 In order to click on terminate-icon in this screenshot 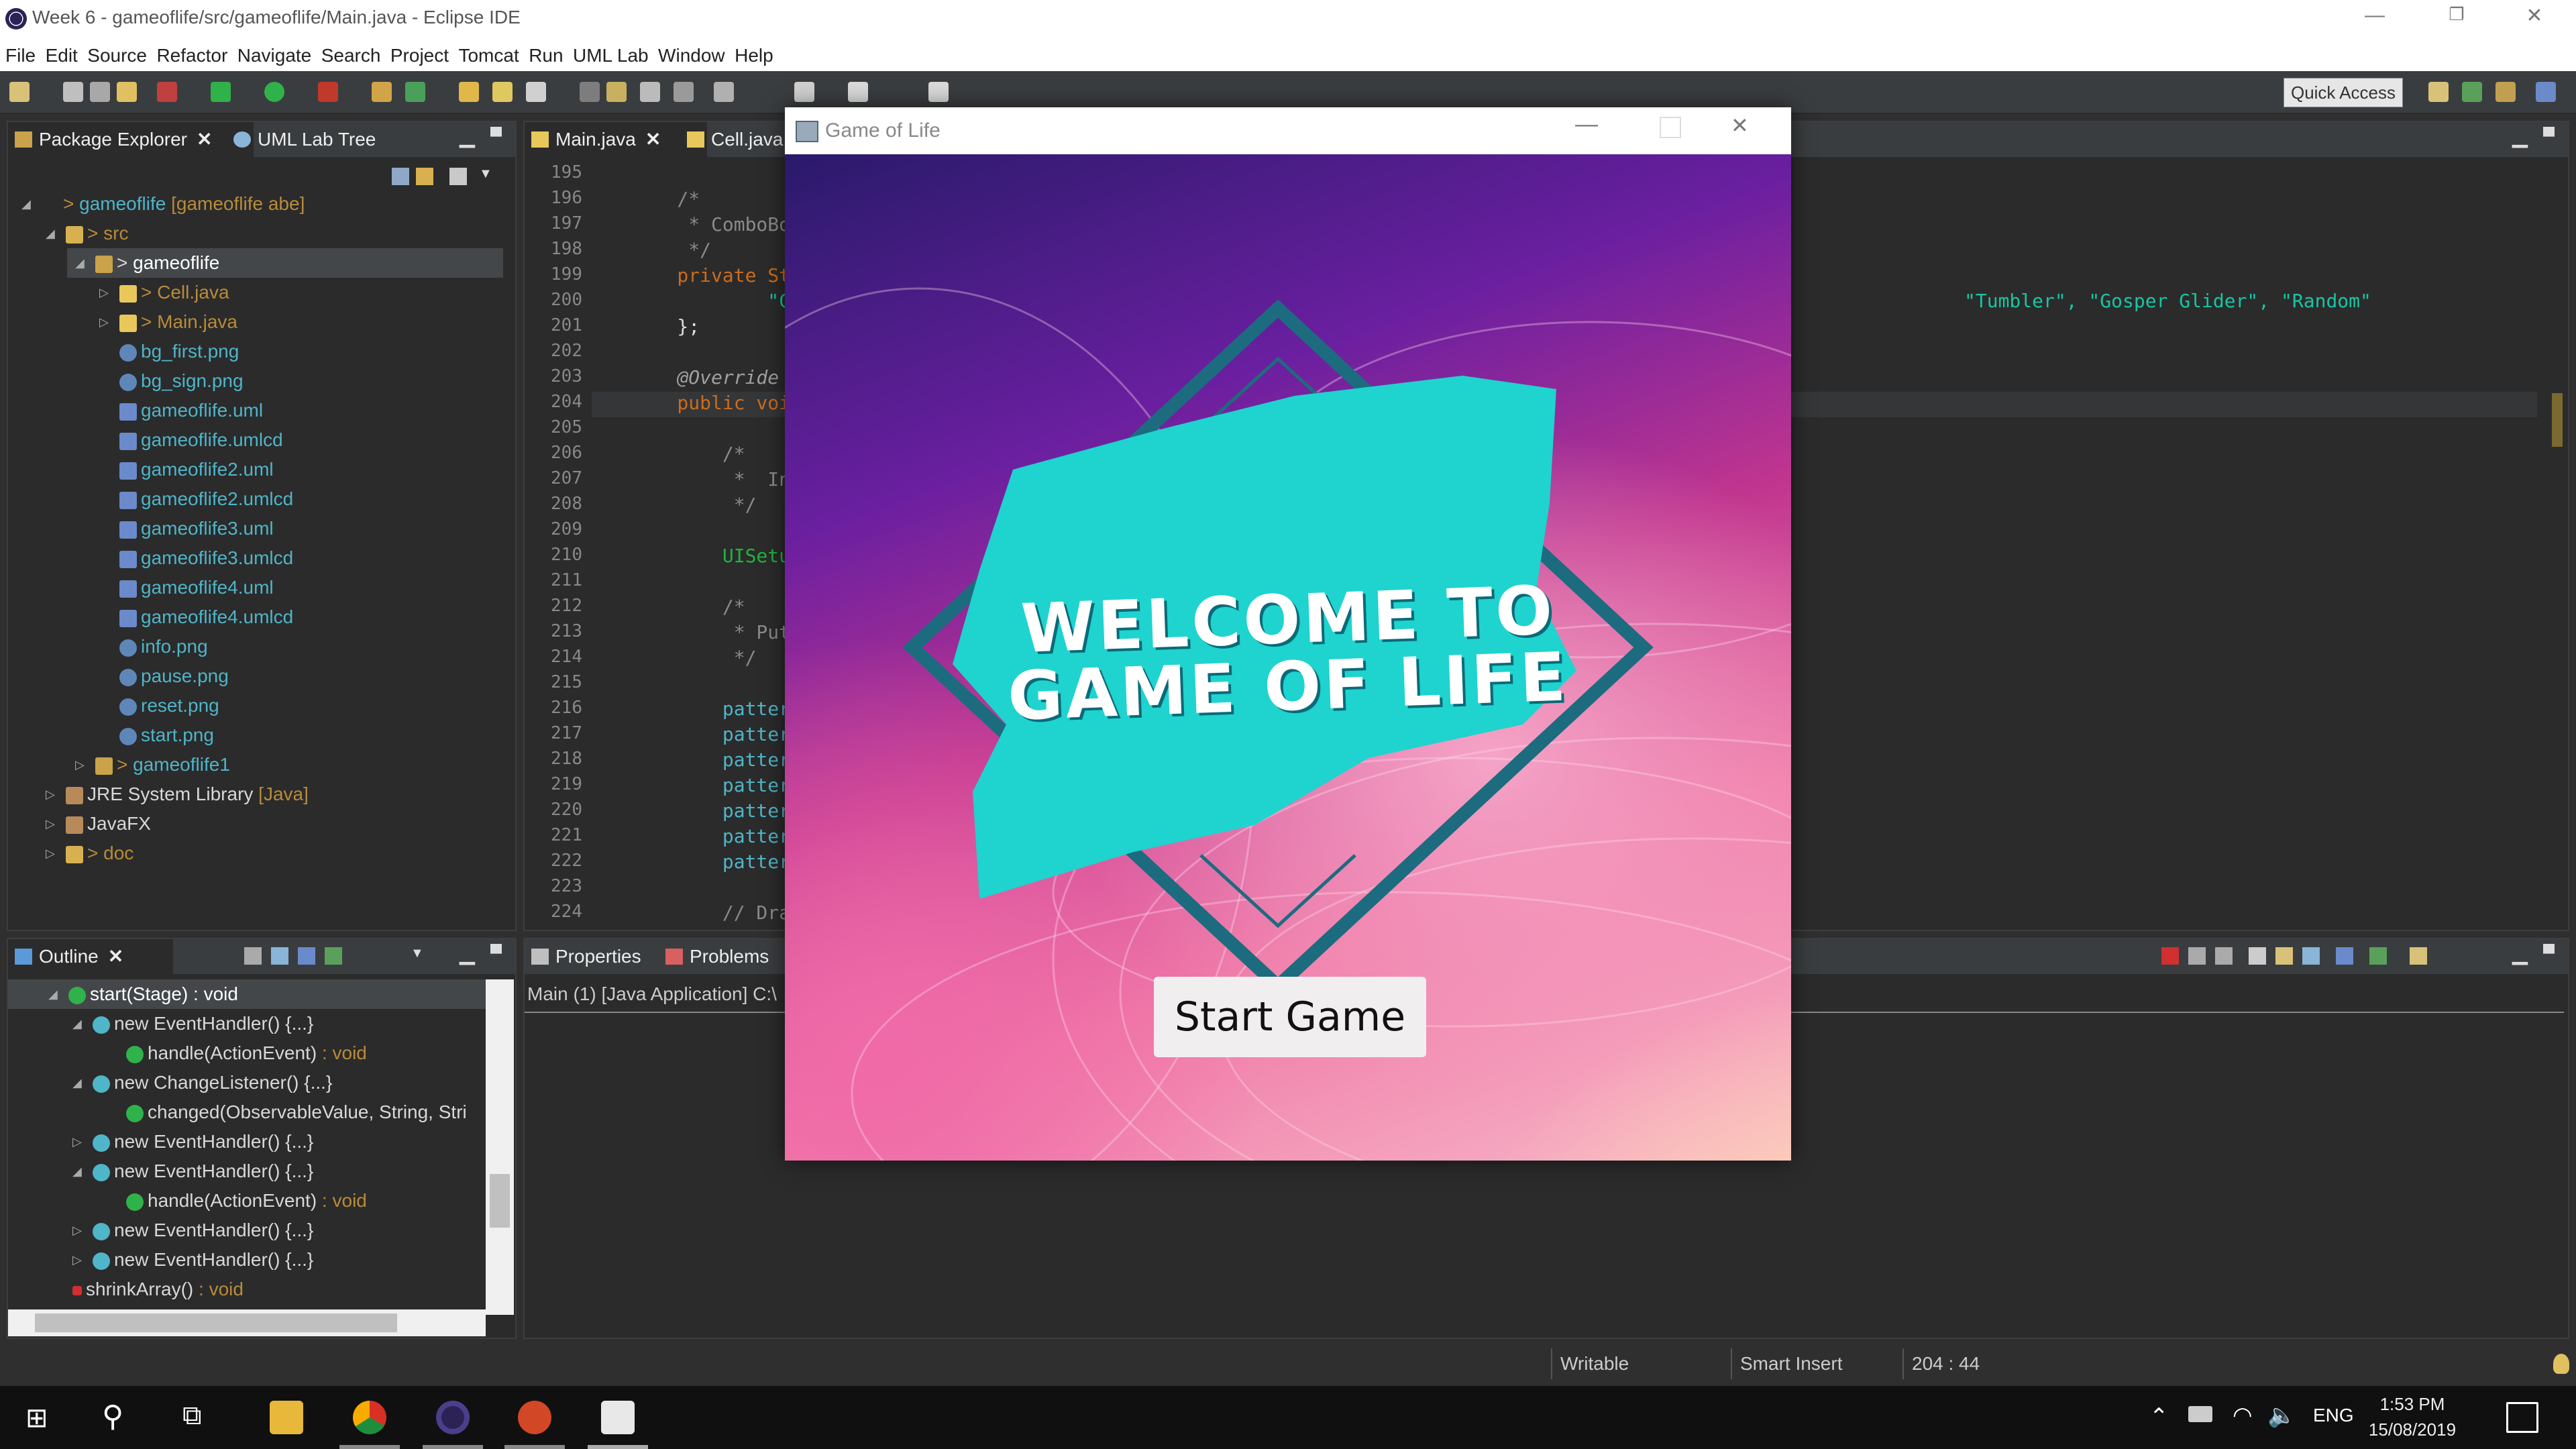, I will do `click(2170, 956)`.